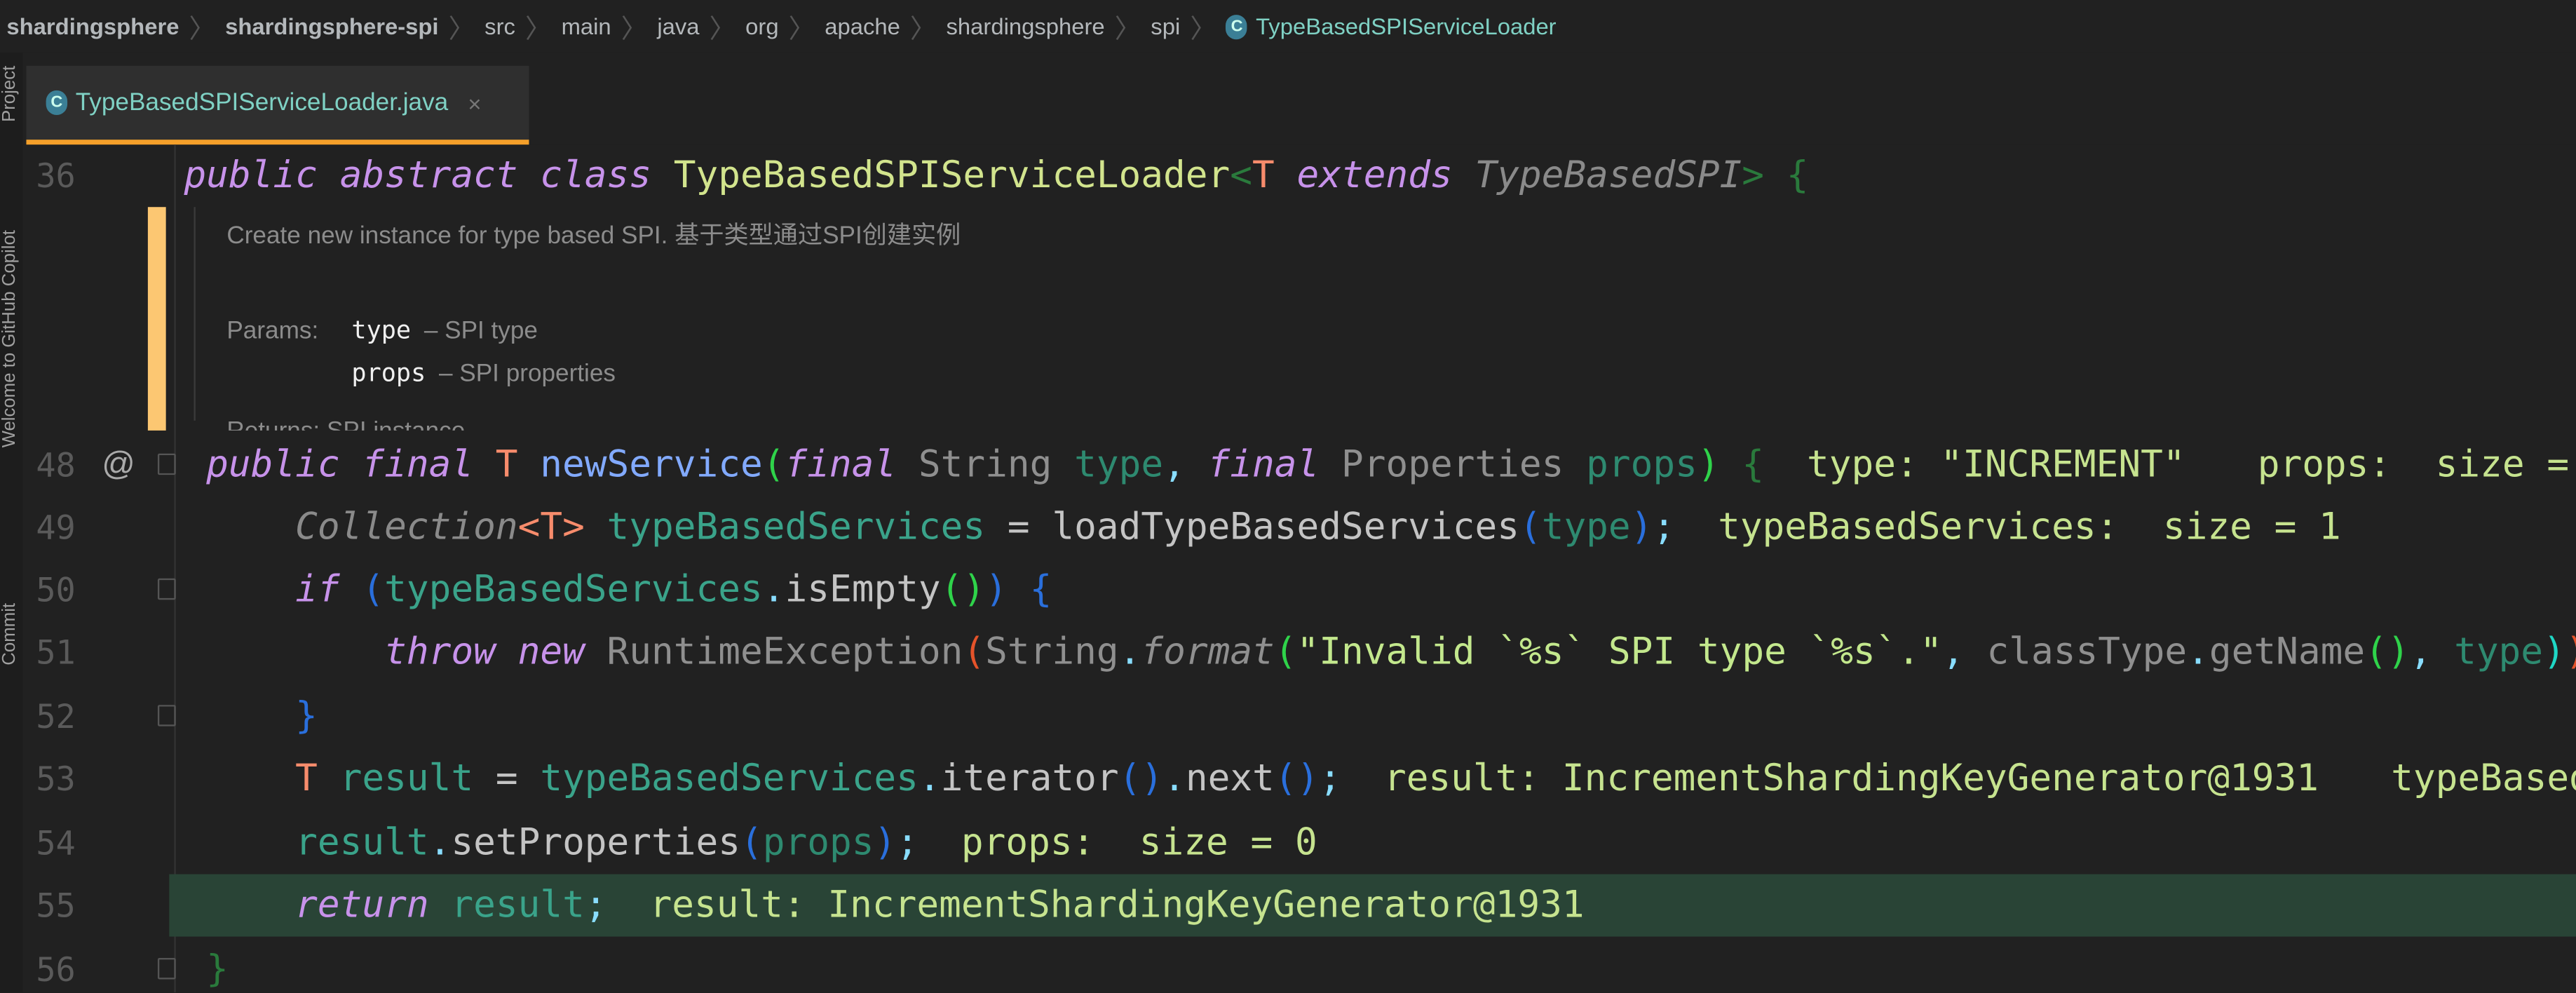 The image size is (2576, 993). What do you see at coordinates (474, 103) in the screenshot?
I see `close-icon: ×` at bounding box center [474, 103].